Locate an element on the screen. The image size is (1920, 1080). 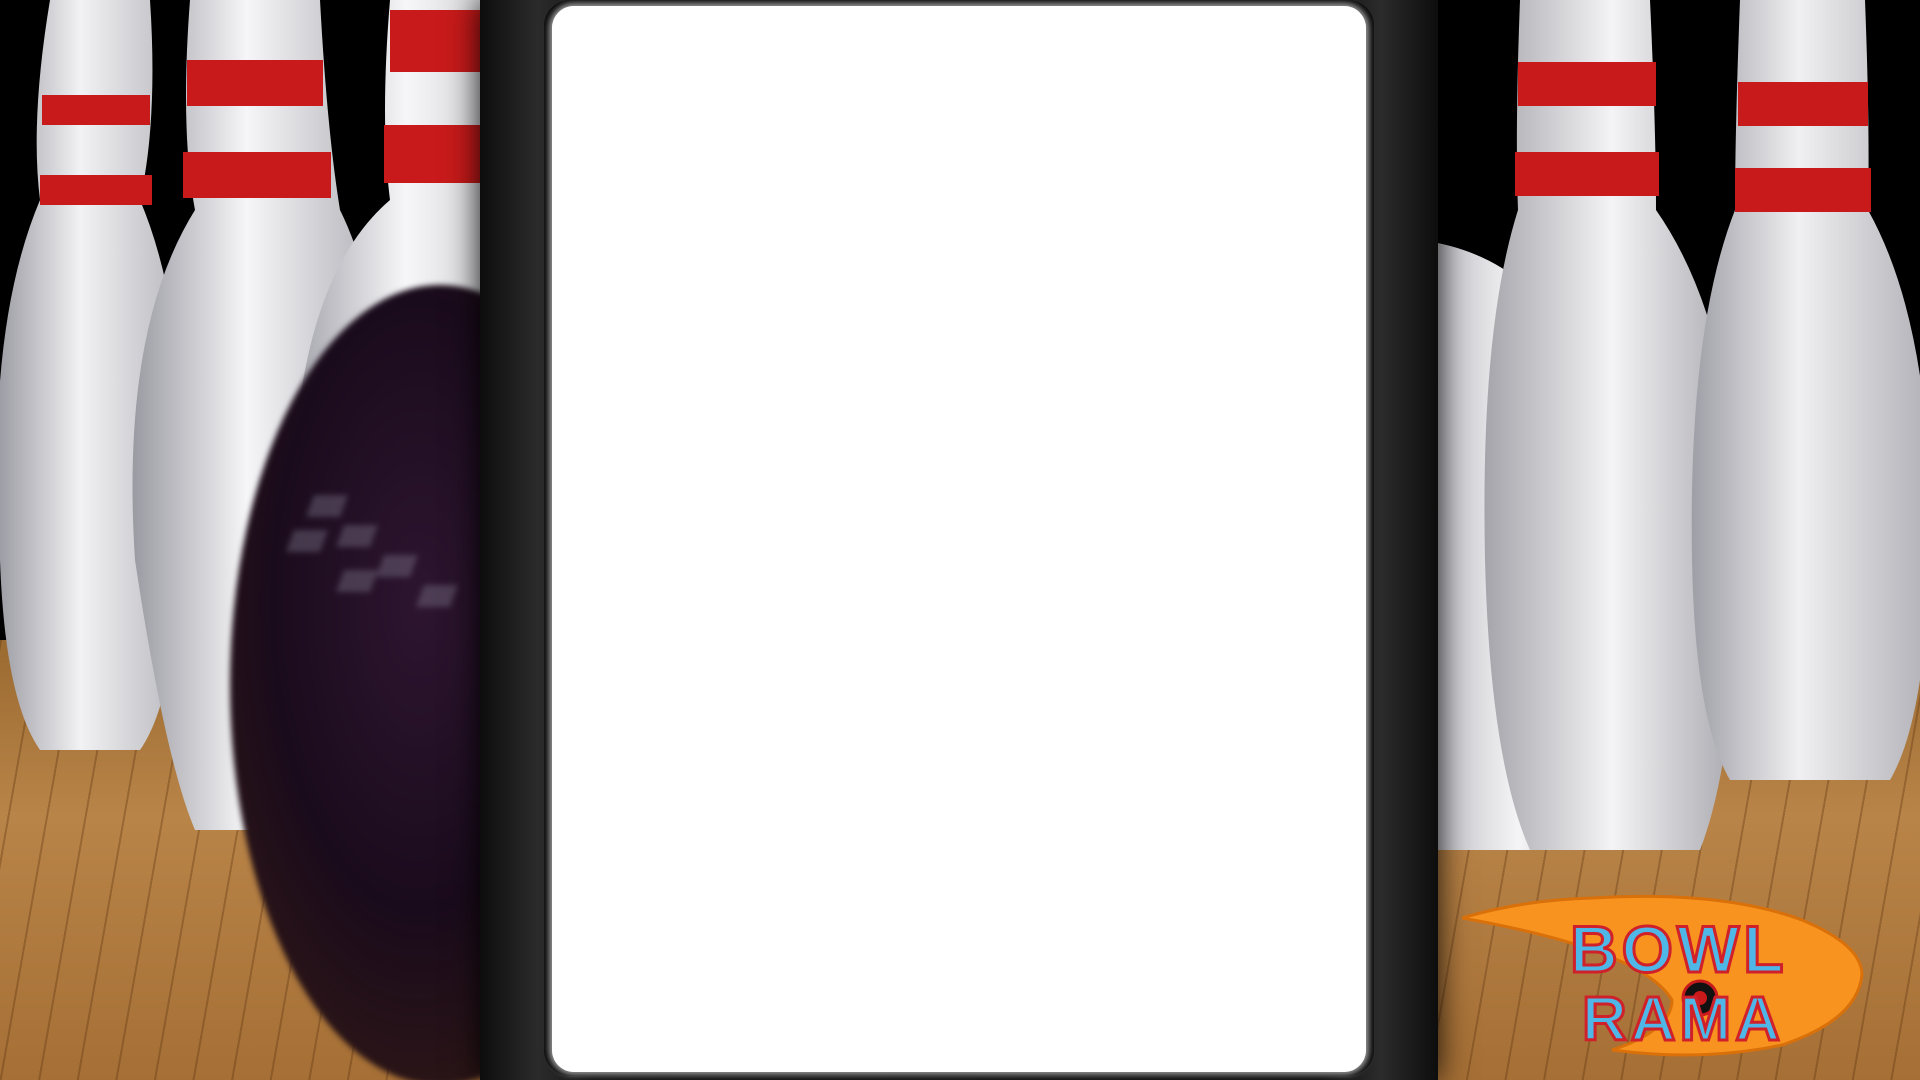
bowl-o-rama-logo: BOWL RAMA is located at coordinates (1672, 975).